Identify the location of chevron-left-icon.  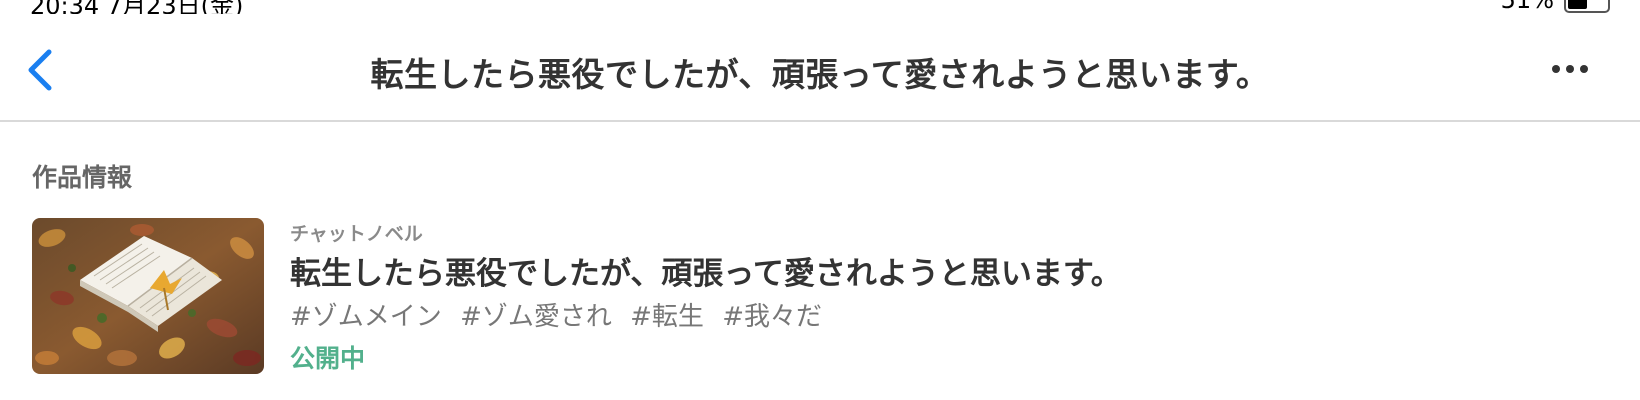
(40, 70).